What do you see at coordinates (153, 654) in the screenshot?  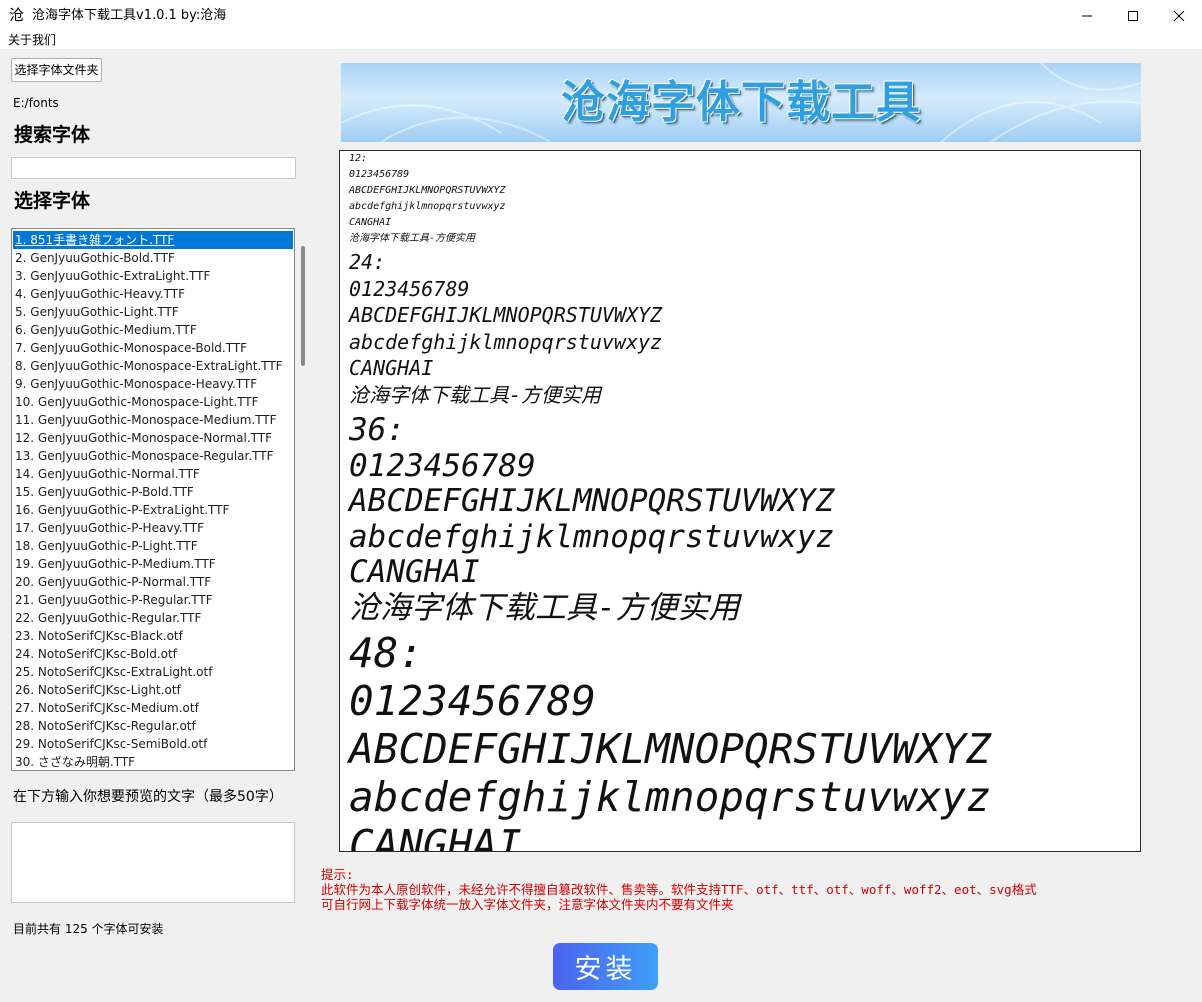 I see `font-list-item: 24. NotoSerifCJKsc-Bold.otf` at bounding box center [153, 654].